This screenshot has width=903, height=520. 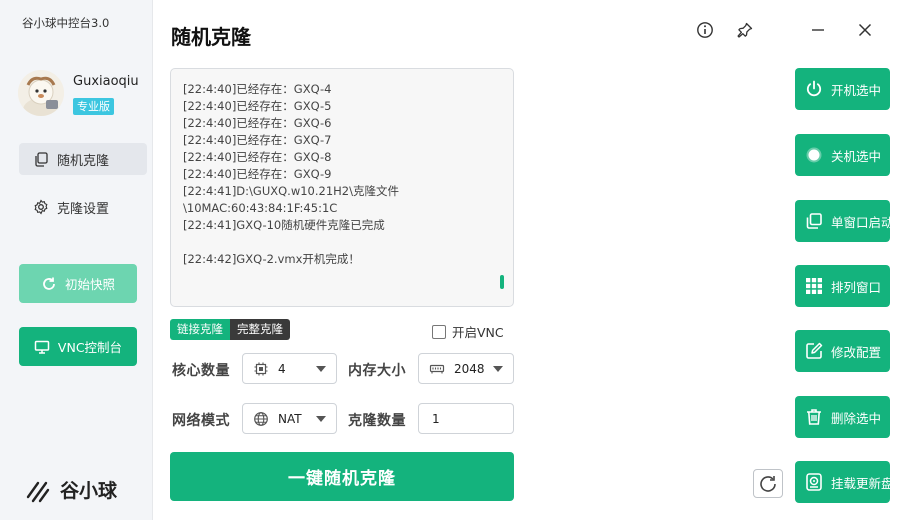 I want to click on app-title: 谷小球中控台3.0, so click(x=66, y=23).